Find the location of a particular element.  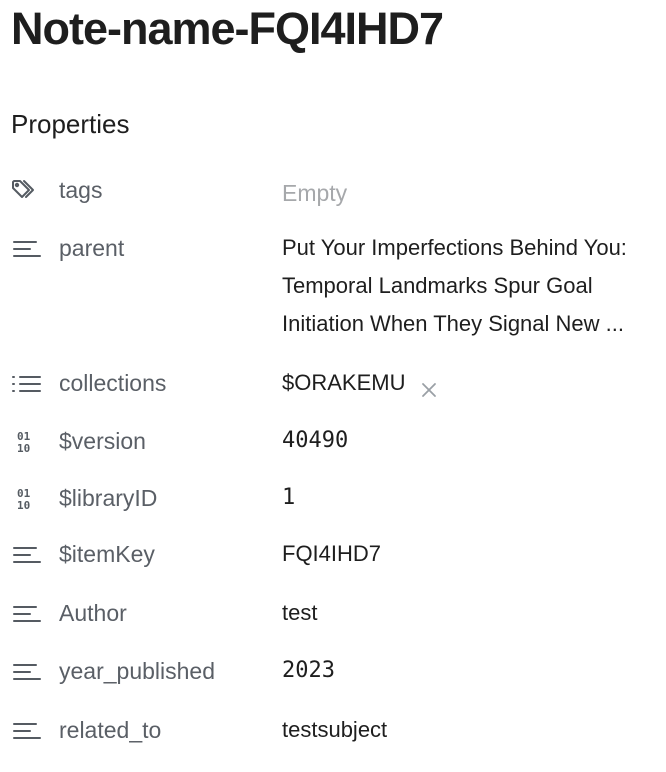

property-value: 2023 is located at coordinates (308, 671).